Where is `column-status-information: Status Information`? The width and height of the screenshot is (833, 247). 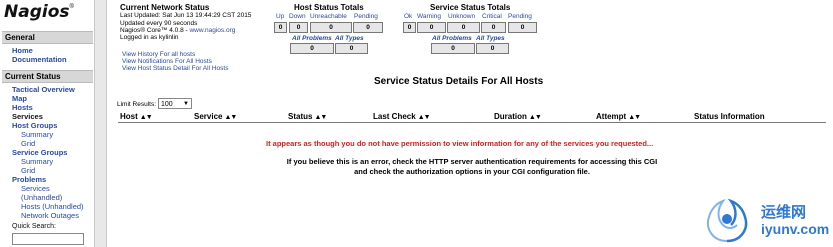 column-status-information: Status Information is located at coordinates (729, 116).